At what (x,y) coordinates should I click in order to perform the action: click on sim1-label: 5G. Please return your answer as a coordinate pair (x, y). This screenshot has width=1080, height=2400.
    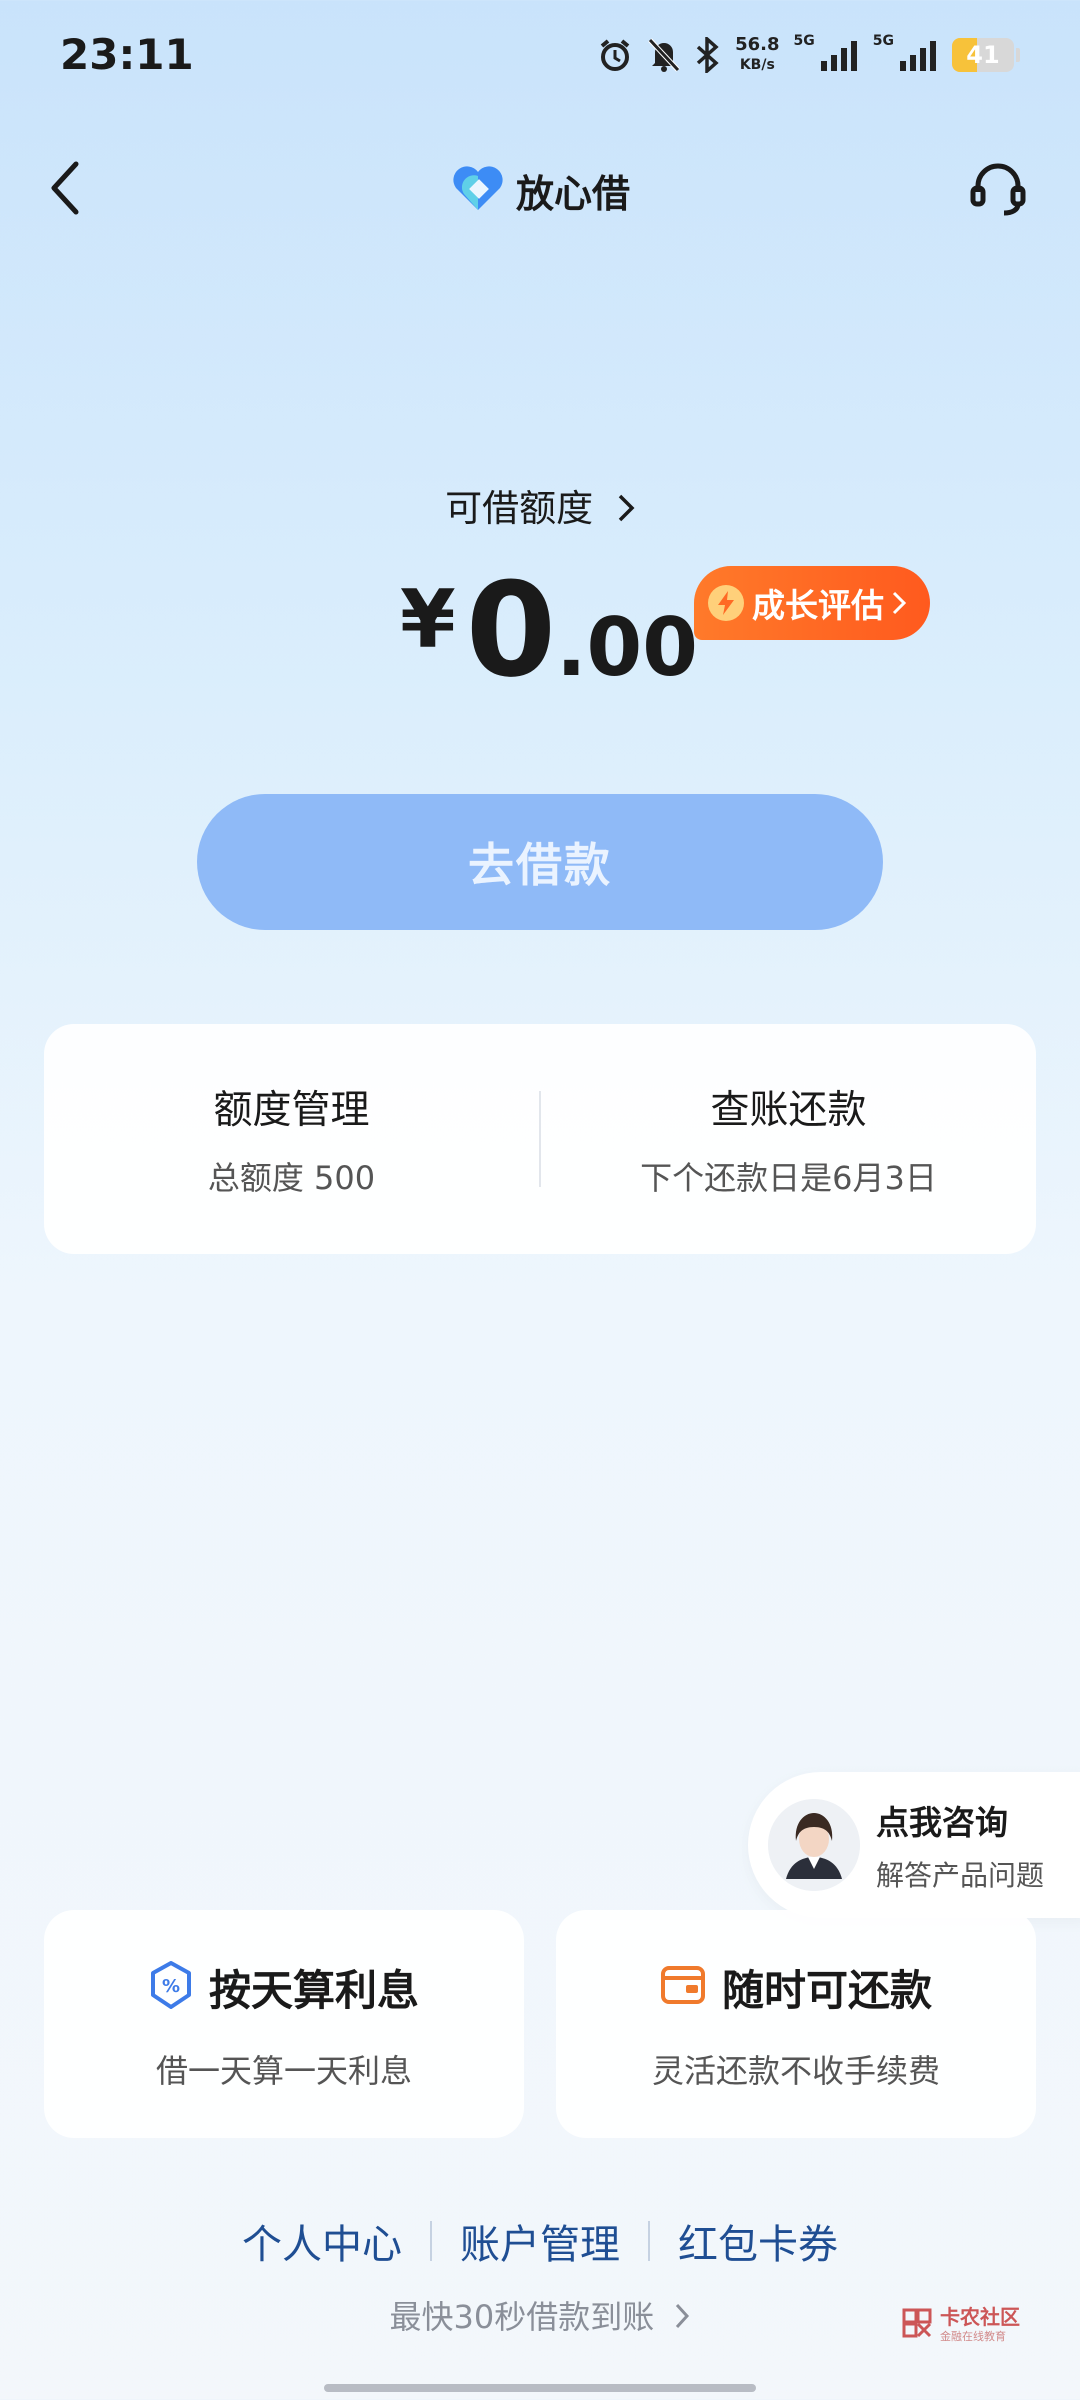
    Looking at the image, I should click on (804, 41).